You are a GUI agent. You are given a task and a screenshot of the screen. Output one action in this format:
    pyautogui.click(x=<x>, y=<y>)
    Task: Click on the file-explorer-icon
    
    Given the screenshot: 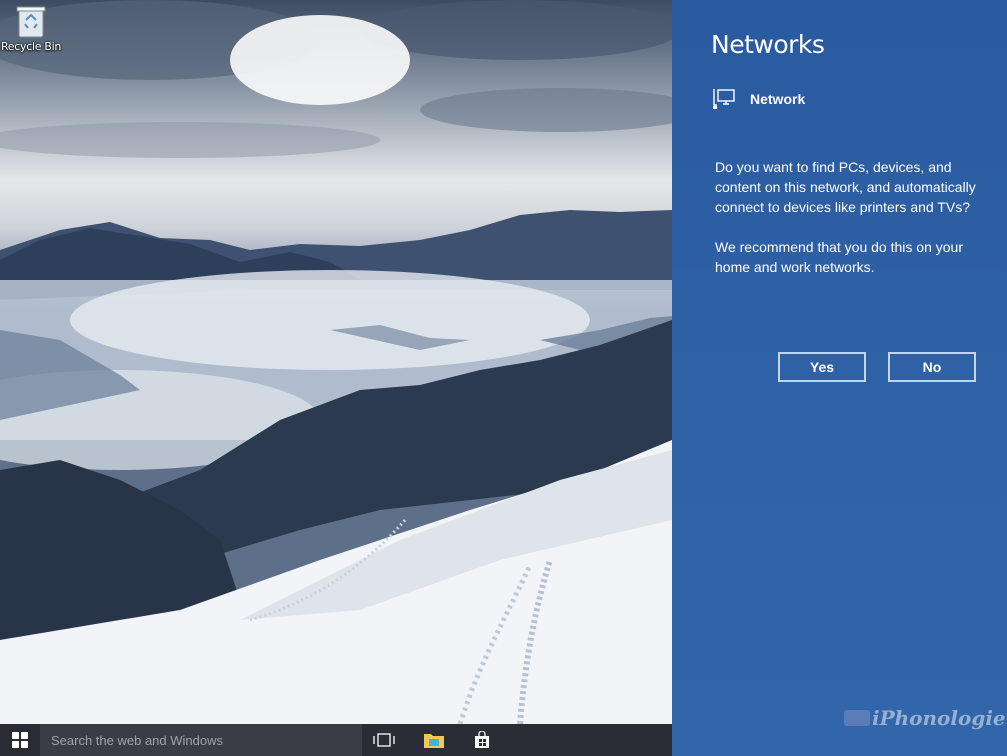 What is the action you would take?
    pyautogui.click(x=434, y=741)
    